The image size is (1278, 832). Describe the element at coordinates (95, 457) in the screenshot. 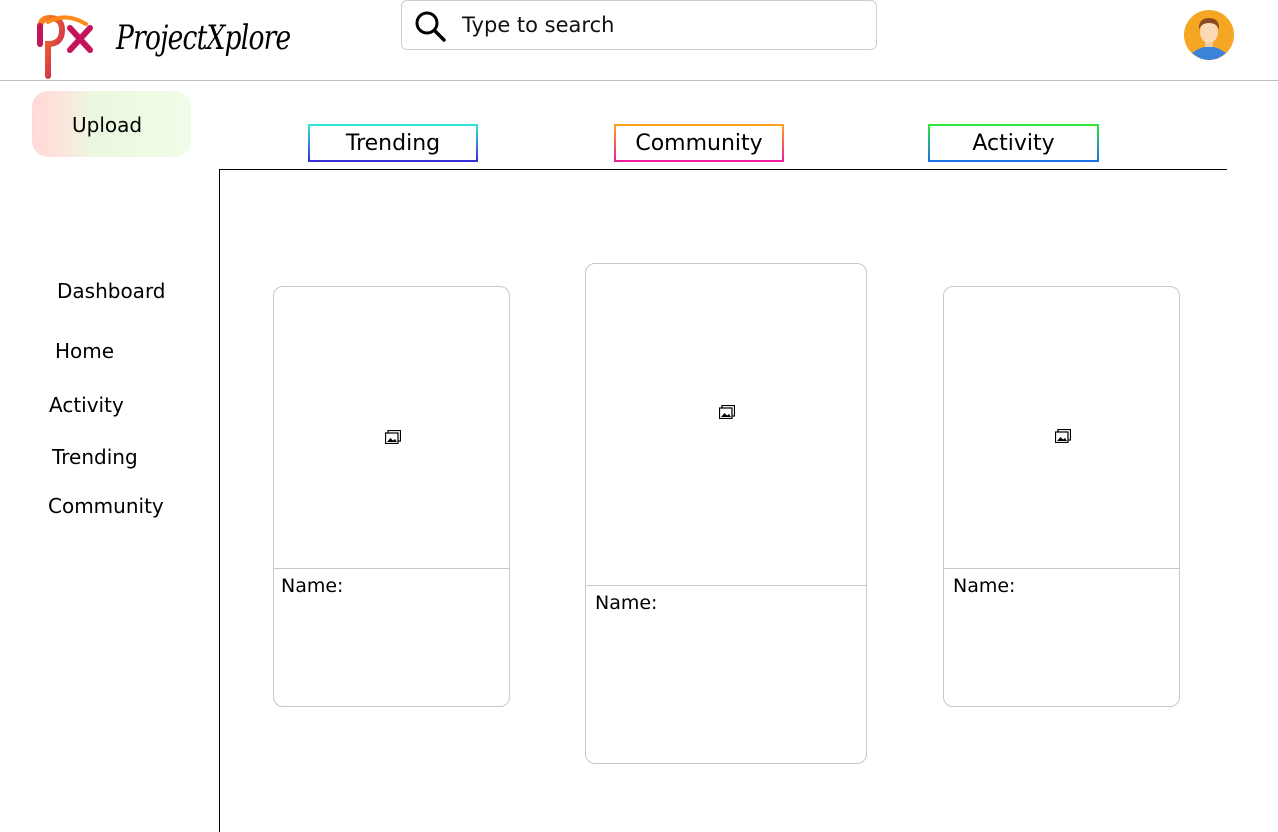

I see `sidebar-item-trending: Trending` at that location.